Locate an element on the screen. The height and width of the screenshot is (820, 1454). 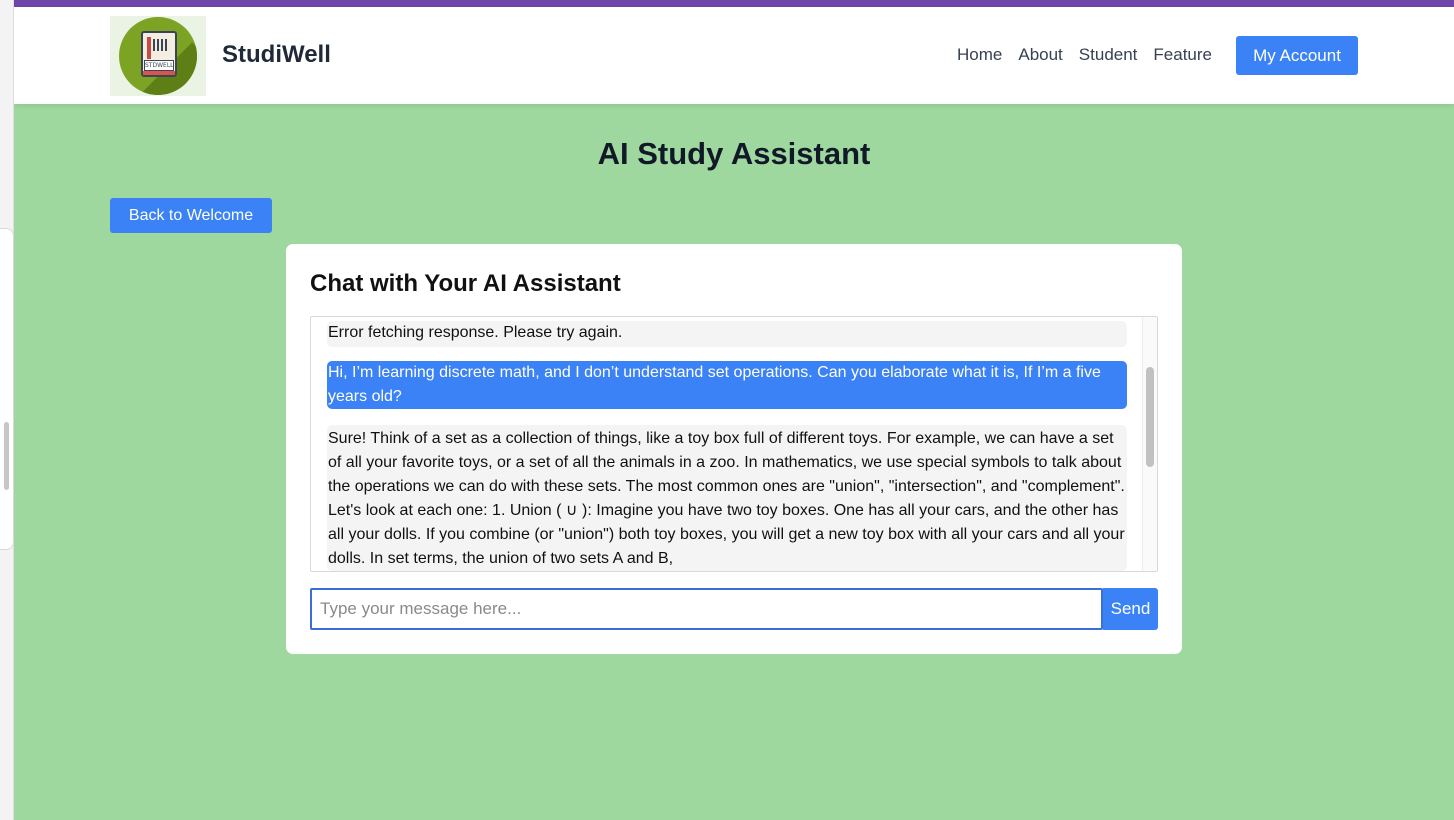
back-to-welcome-button: Back to Welcome is located at coordinates (191, 215).